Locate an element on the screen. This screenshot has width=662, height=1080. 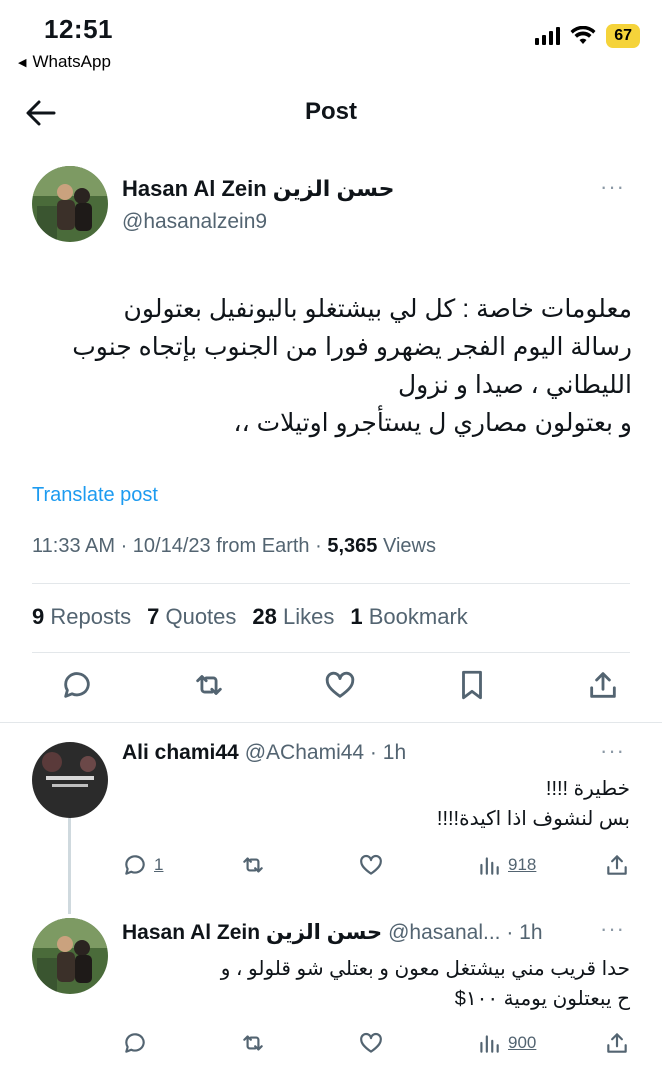
signal-icon is located at coordinates (548, 36).